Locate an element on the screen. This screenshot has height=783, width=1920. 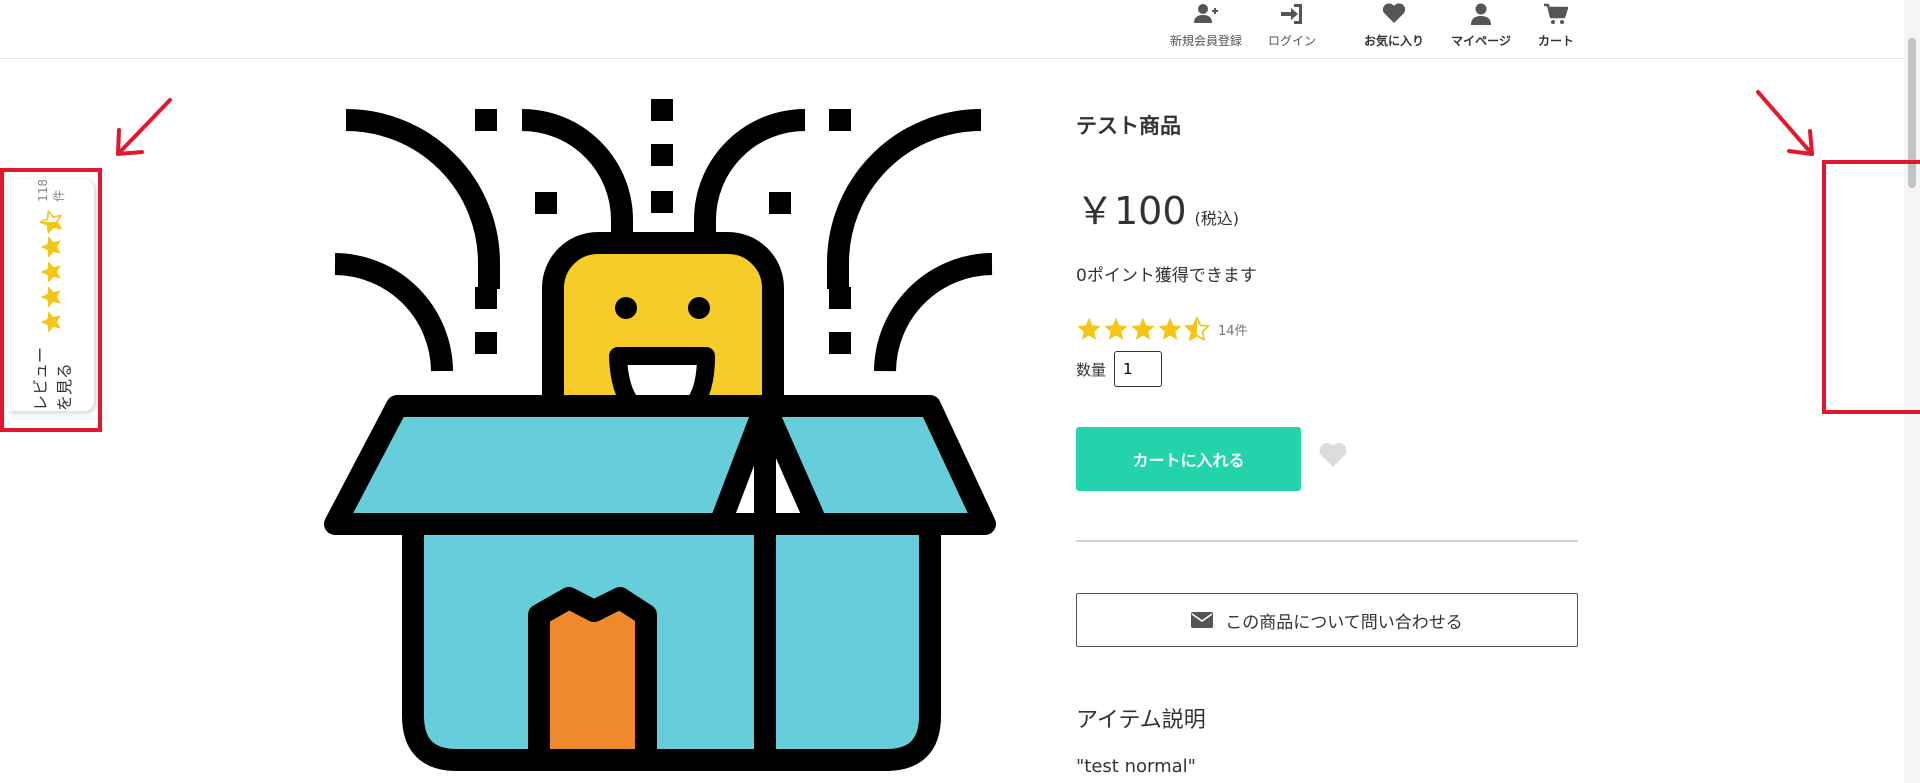
price-row: ￥100 (税込) is located at coordinates (1157, 207).